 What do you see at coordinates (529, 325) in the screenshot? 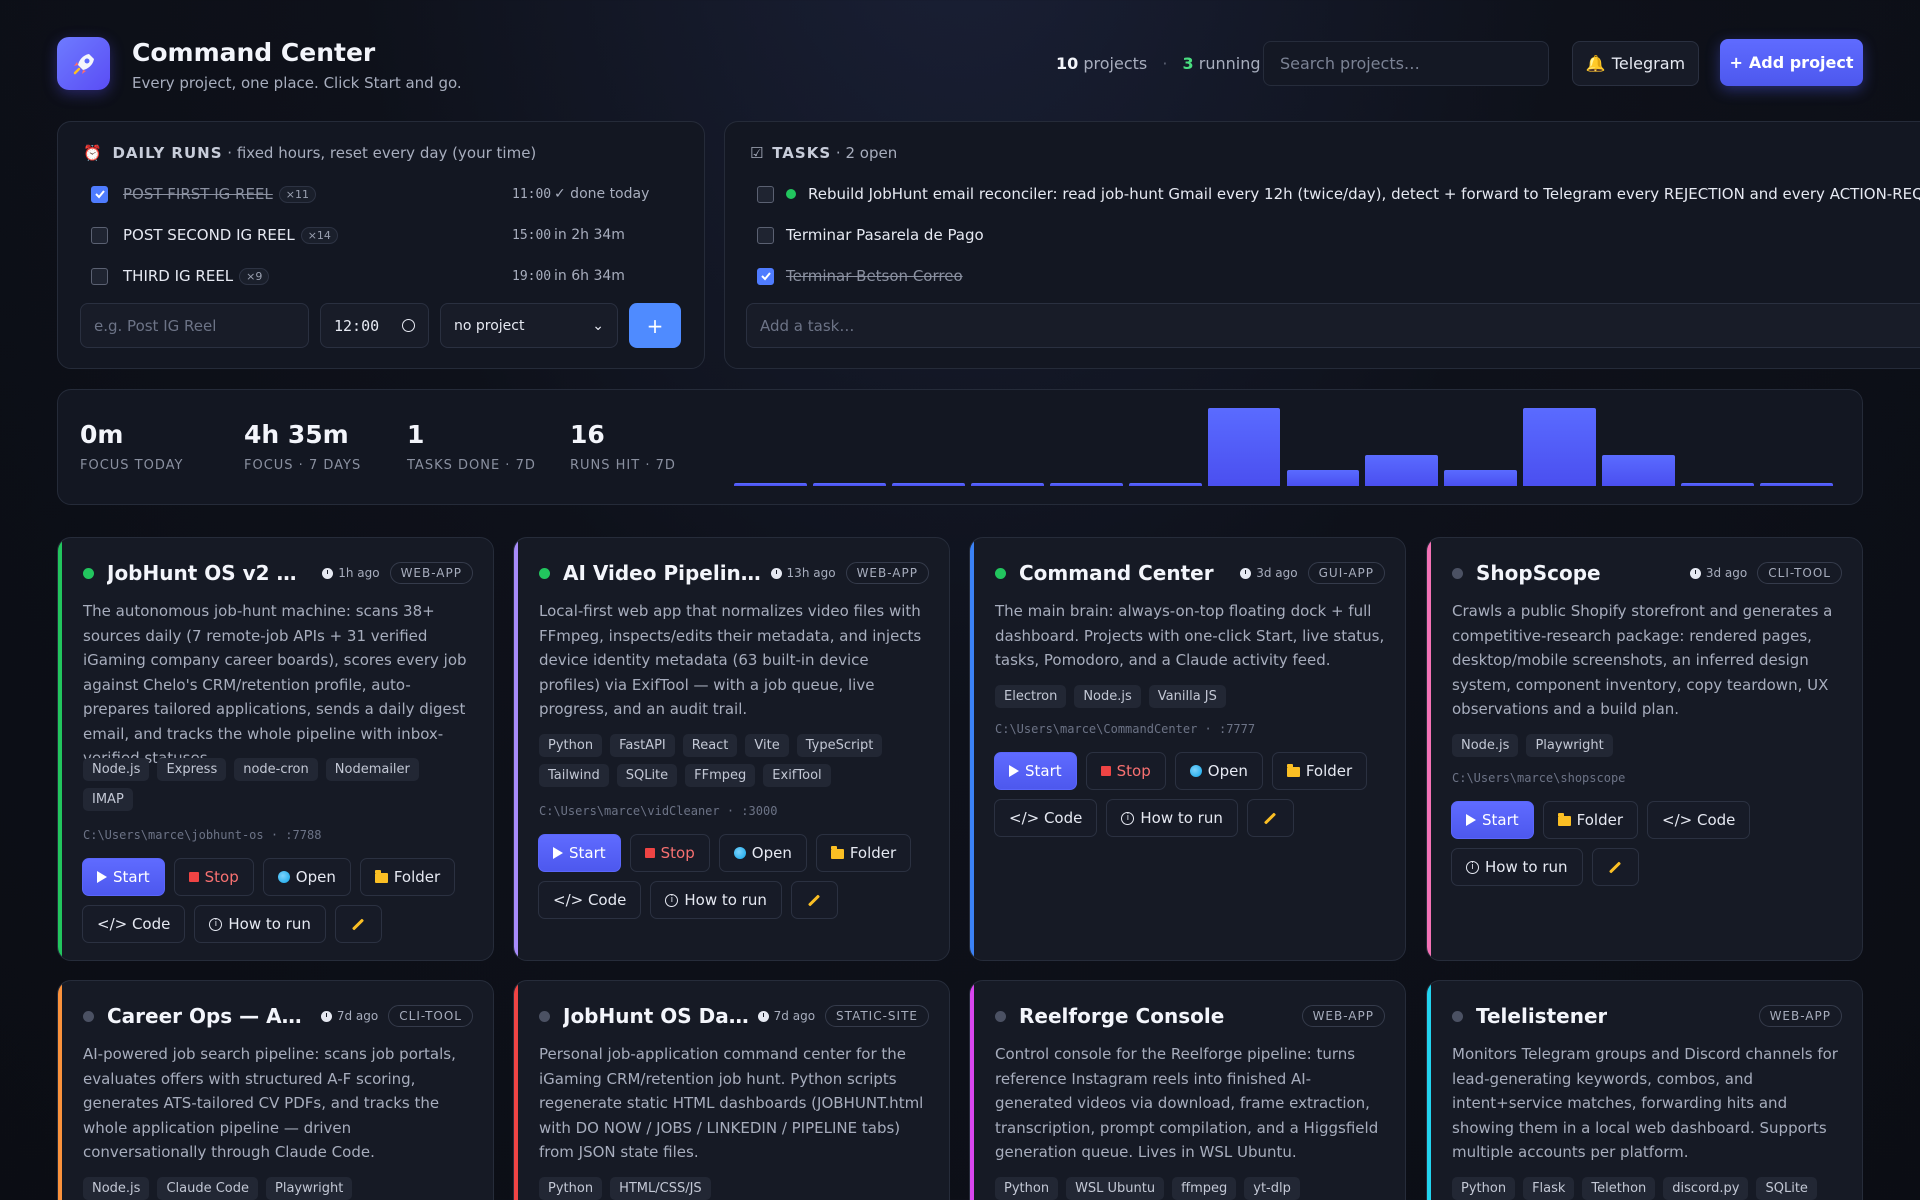
I see `project-select: no project ⌄` at bounding box center [529, 325].